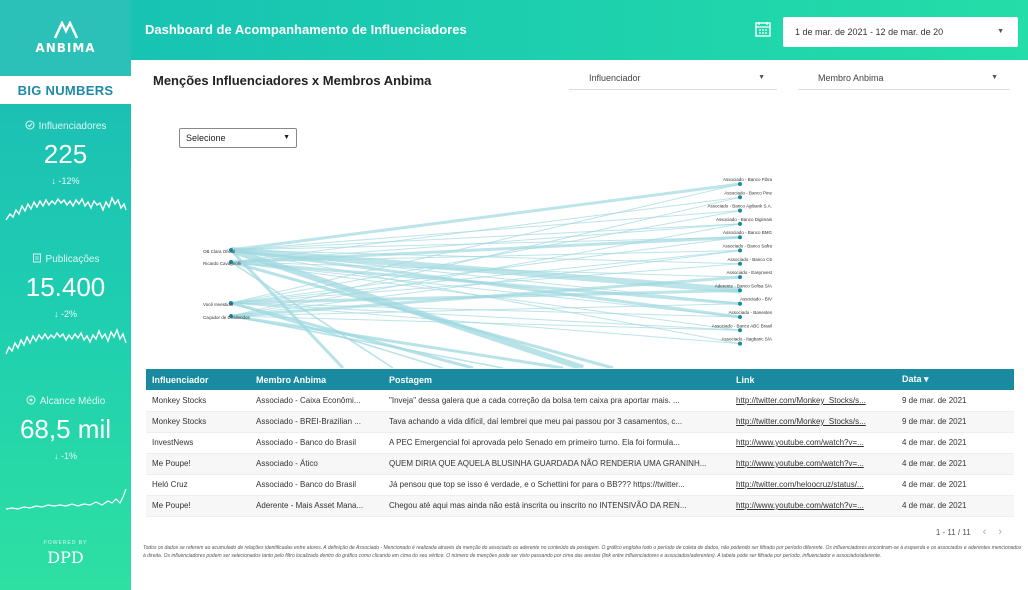 This screenshot has height=590, width=1028. Describe the element at coordinates (65, 543) in the screenshot. I see `powered-by-label: POWERED BY` at that location.